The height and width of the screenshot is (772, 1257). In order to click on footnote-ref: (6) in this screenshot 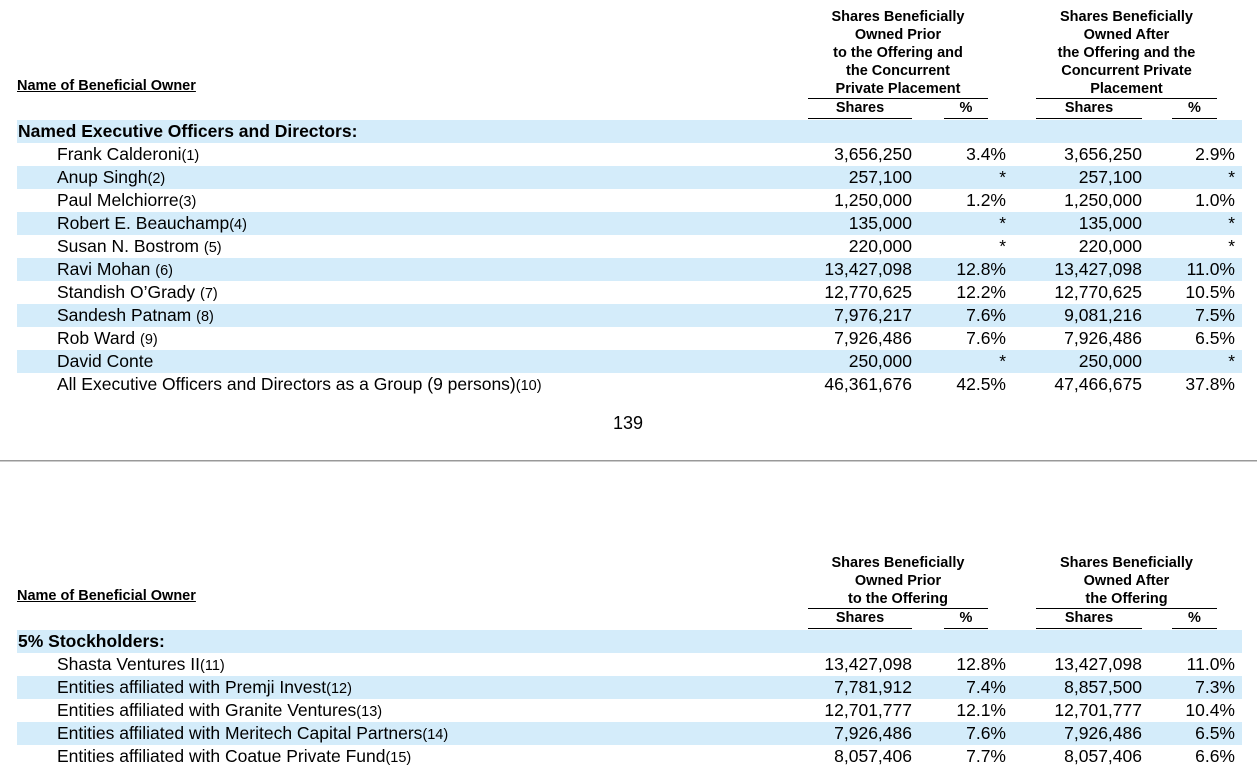, I will do `click(164, 271)`.